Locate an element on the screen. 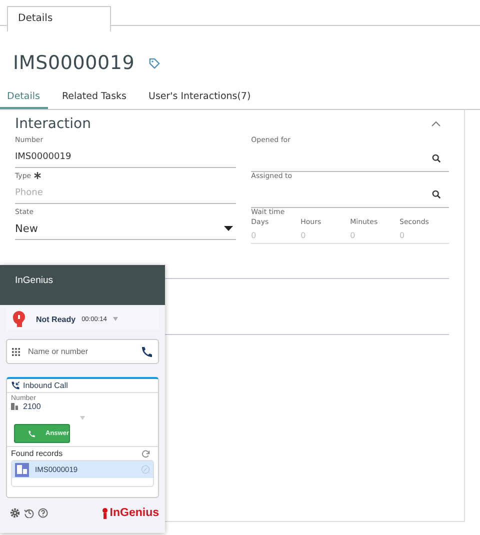 The image size is (480, 535). dial-input: Name or number is located at coordinates (80, 351).